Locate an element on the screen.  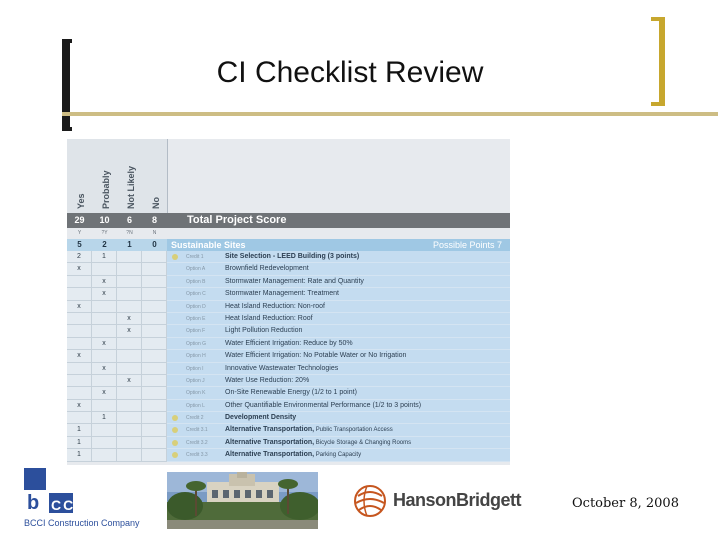
row-code: Option K is located at coordinates (196, 393).